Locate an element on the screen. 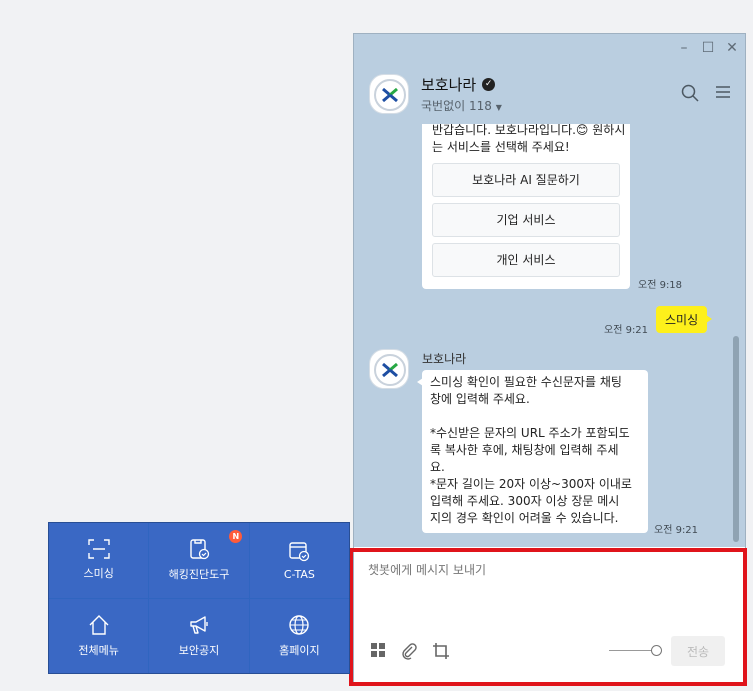 The width and height of the screenshot is (753, 691). home-icon is located at coordinates (99, 624).